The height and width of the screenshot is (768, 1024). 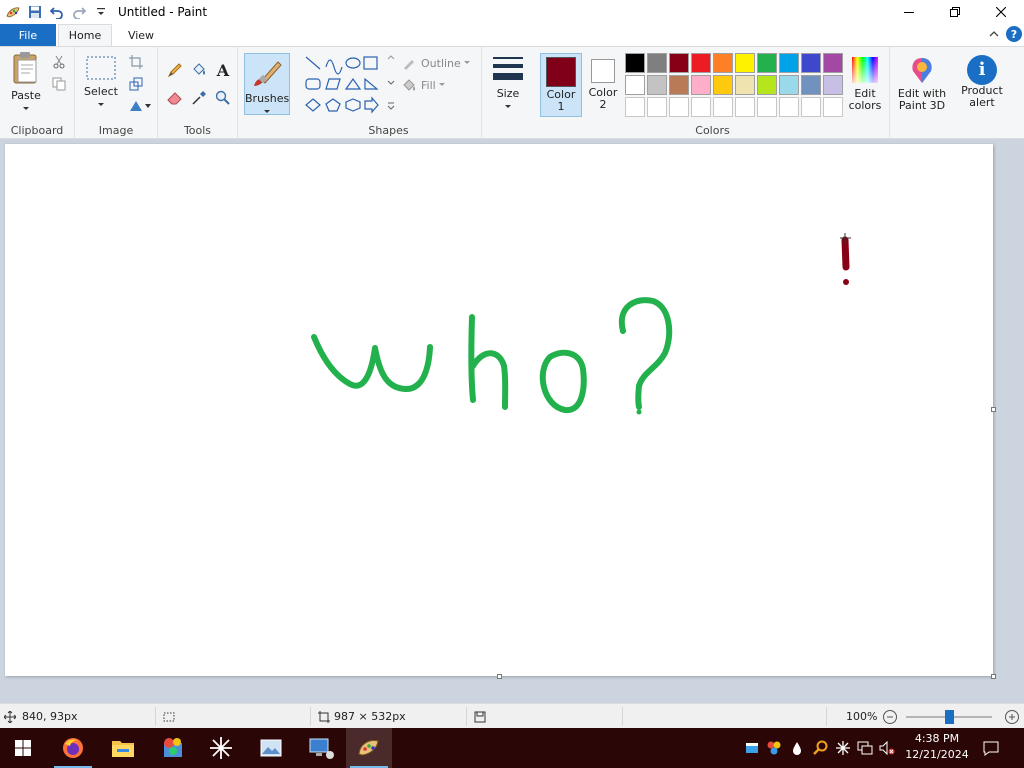 What do you see at coordinates (136, 62) in the screenshot?
I see `crop-icon` at bounding box center [136, 62].